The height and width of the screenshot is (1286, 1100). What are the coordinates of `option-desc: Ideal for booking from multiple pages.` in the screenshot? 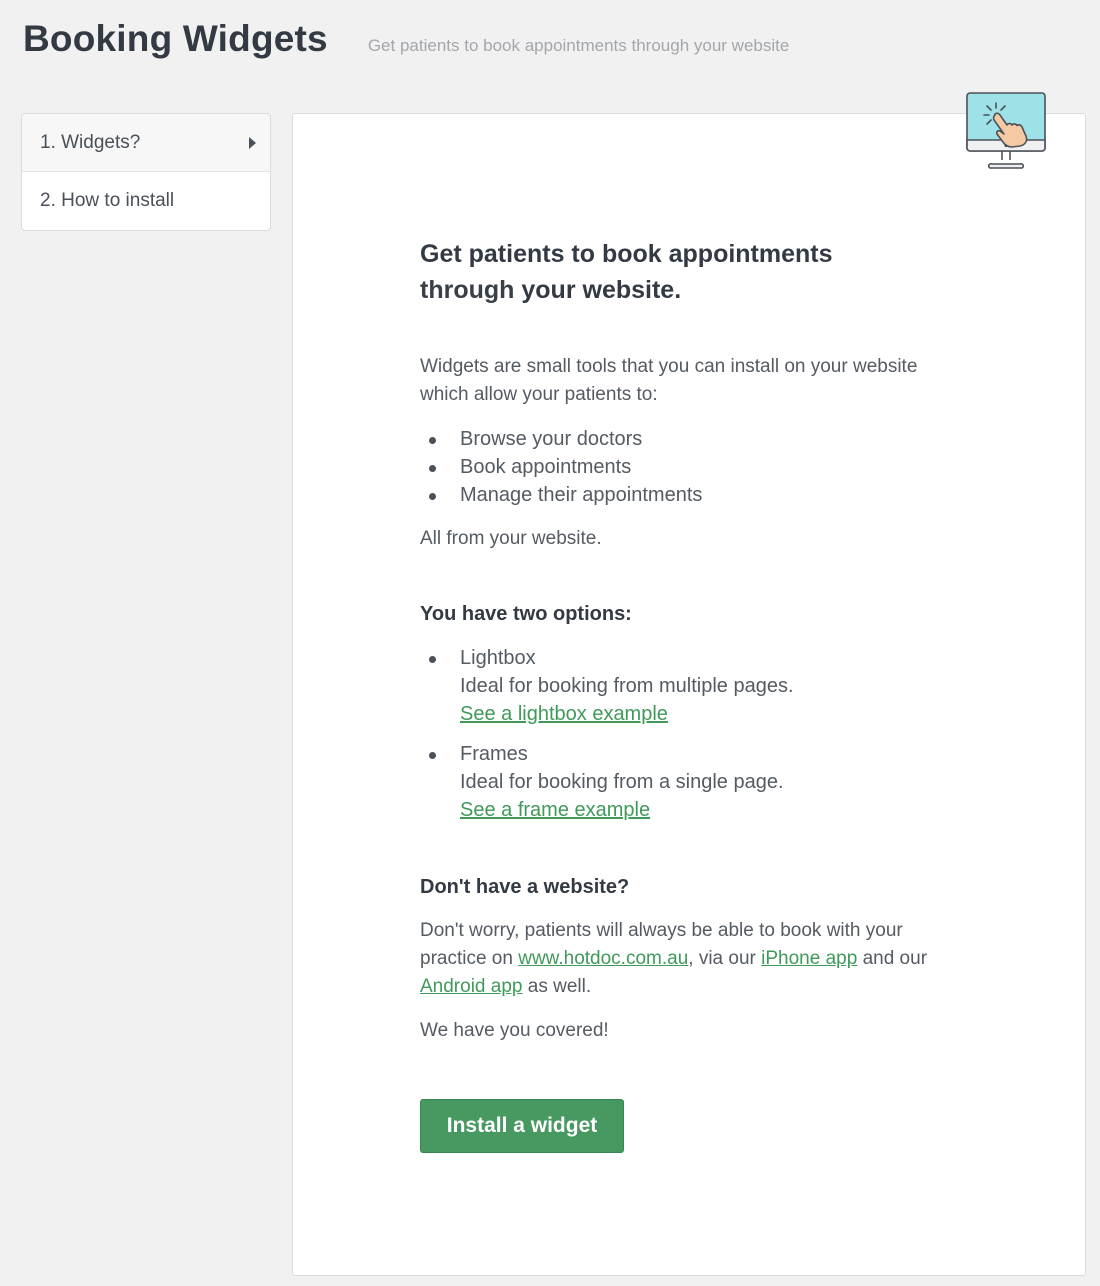 It's located at (627, 686).